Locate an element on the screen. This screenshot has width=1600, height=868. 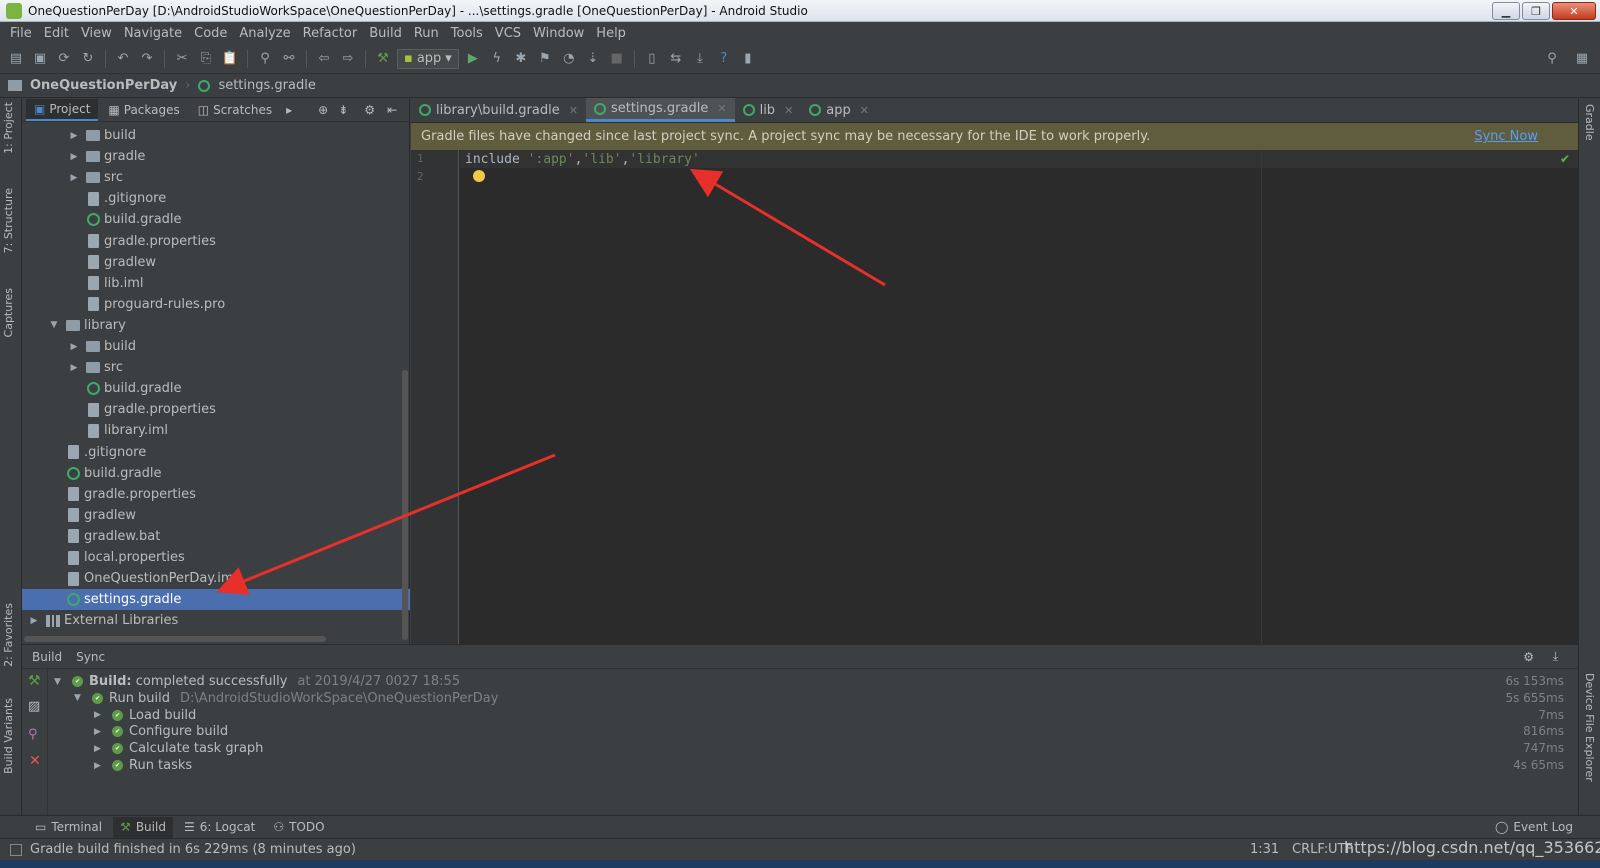
tool-tab-terminal: ▭ Terminal is located at coordinates (68, 827).